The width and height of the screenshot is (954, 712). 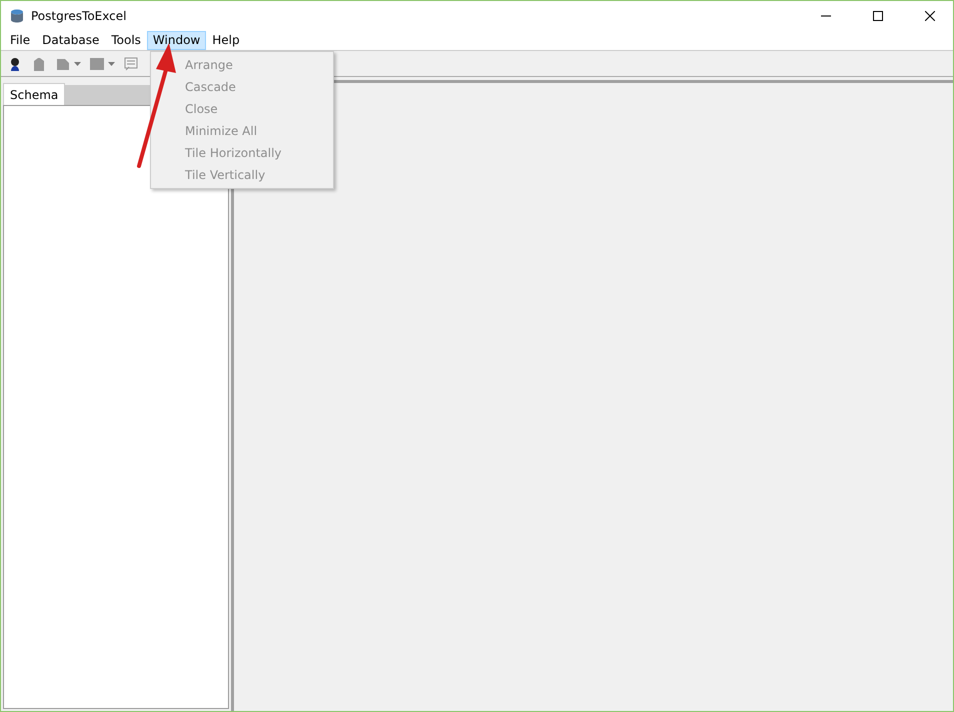 I want to click on menu-item: File, so click(x=20, y=40).